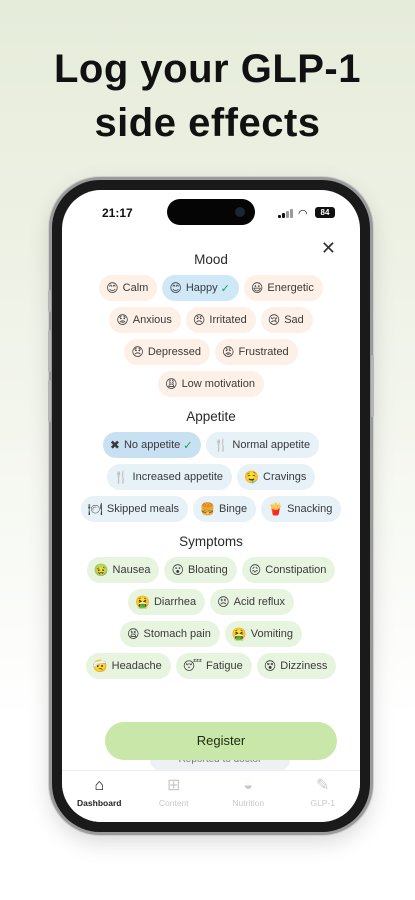  What do you see at coordinates (207, 69) in the screenshot?
I see `headline-line1: Log your GLP-1` at bounding box center [207, 69].